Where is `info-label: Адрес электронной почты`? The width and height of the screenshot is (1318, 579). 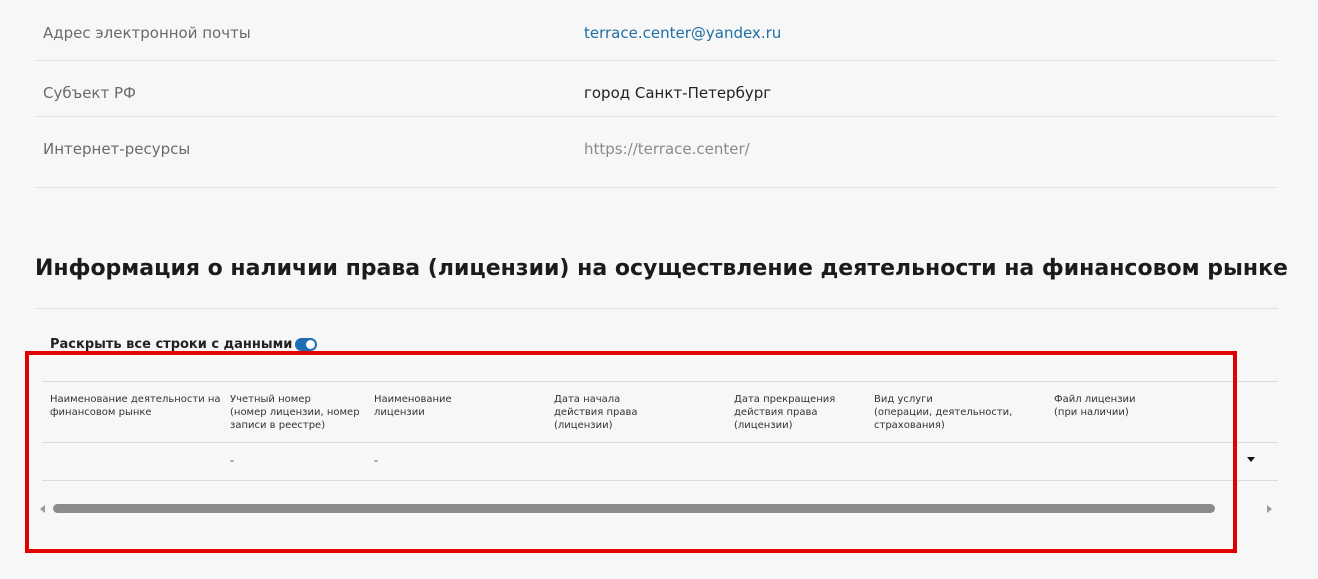 info-label: Адрес электронной почты is located at coordinates (147, 33).